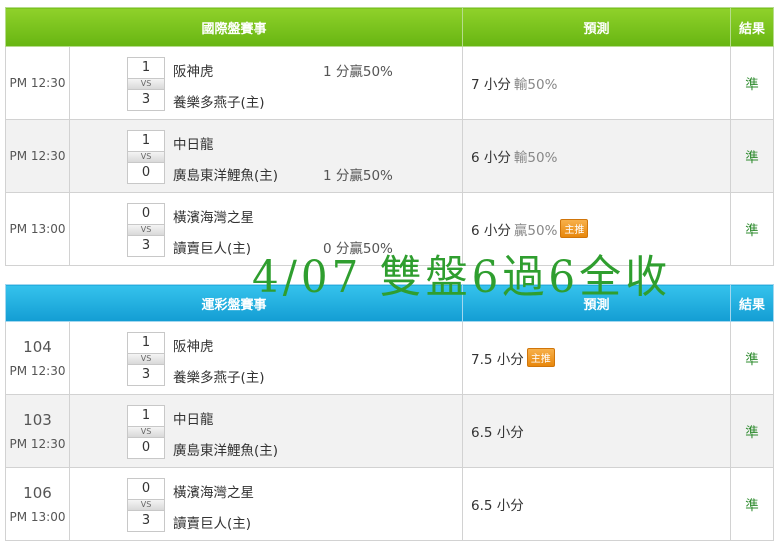  I want to click on results-banner: 4/07 雙盤6過6全收, so click(462, 276).